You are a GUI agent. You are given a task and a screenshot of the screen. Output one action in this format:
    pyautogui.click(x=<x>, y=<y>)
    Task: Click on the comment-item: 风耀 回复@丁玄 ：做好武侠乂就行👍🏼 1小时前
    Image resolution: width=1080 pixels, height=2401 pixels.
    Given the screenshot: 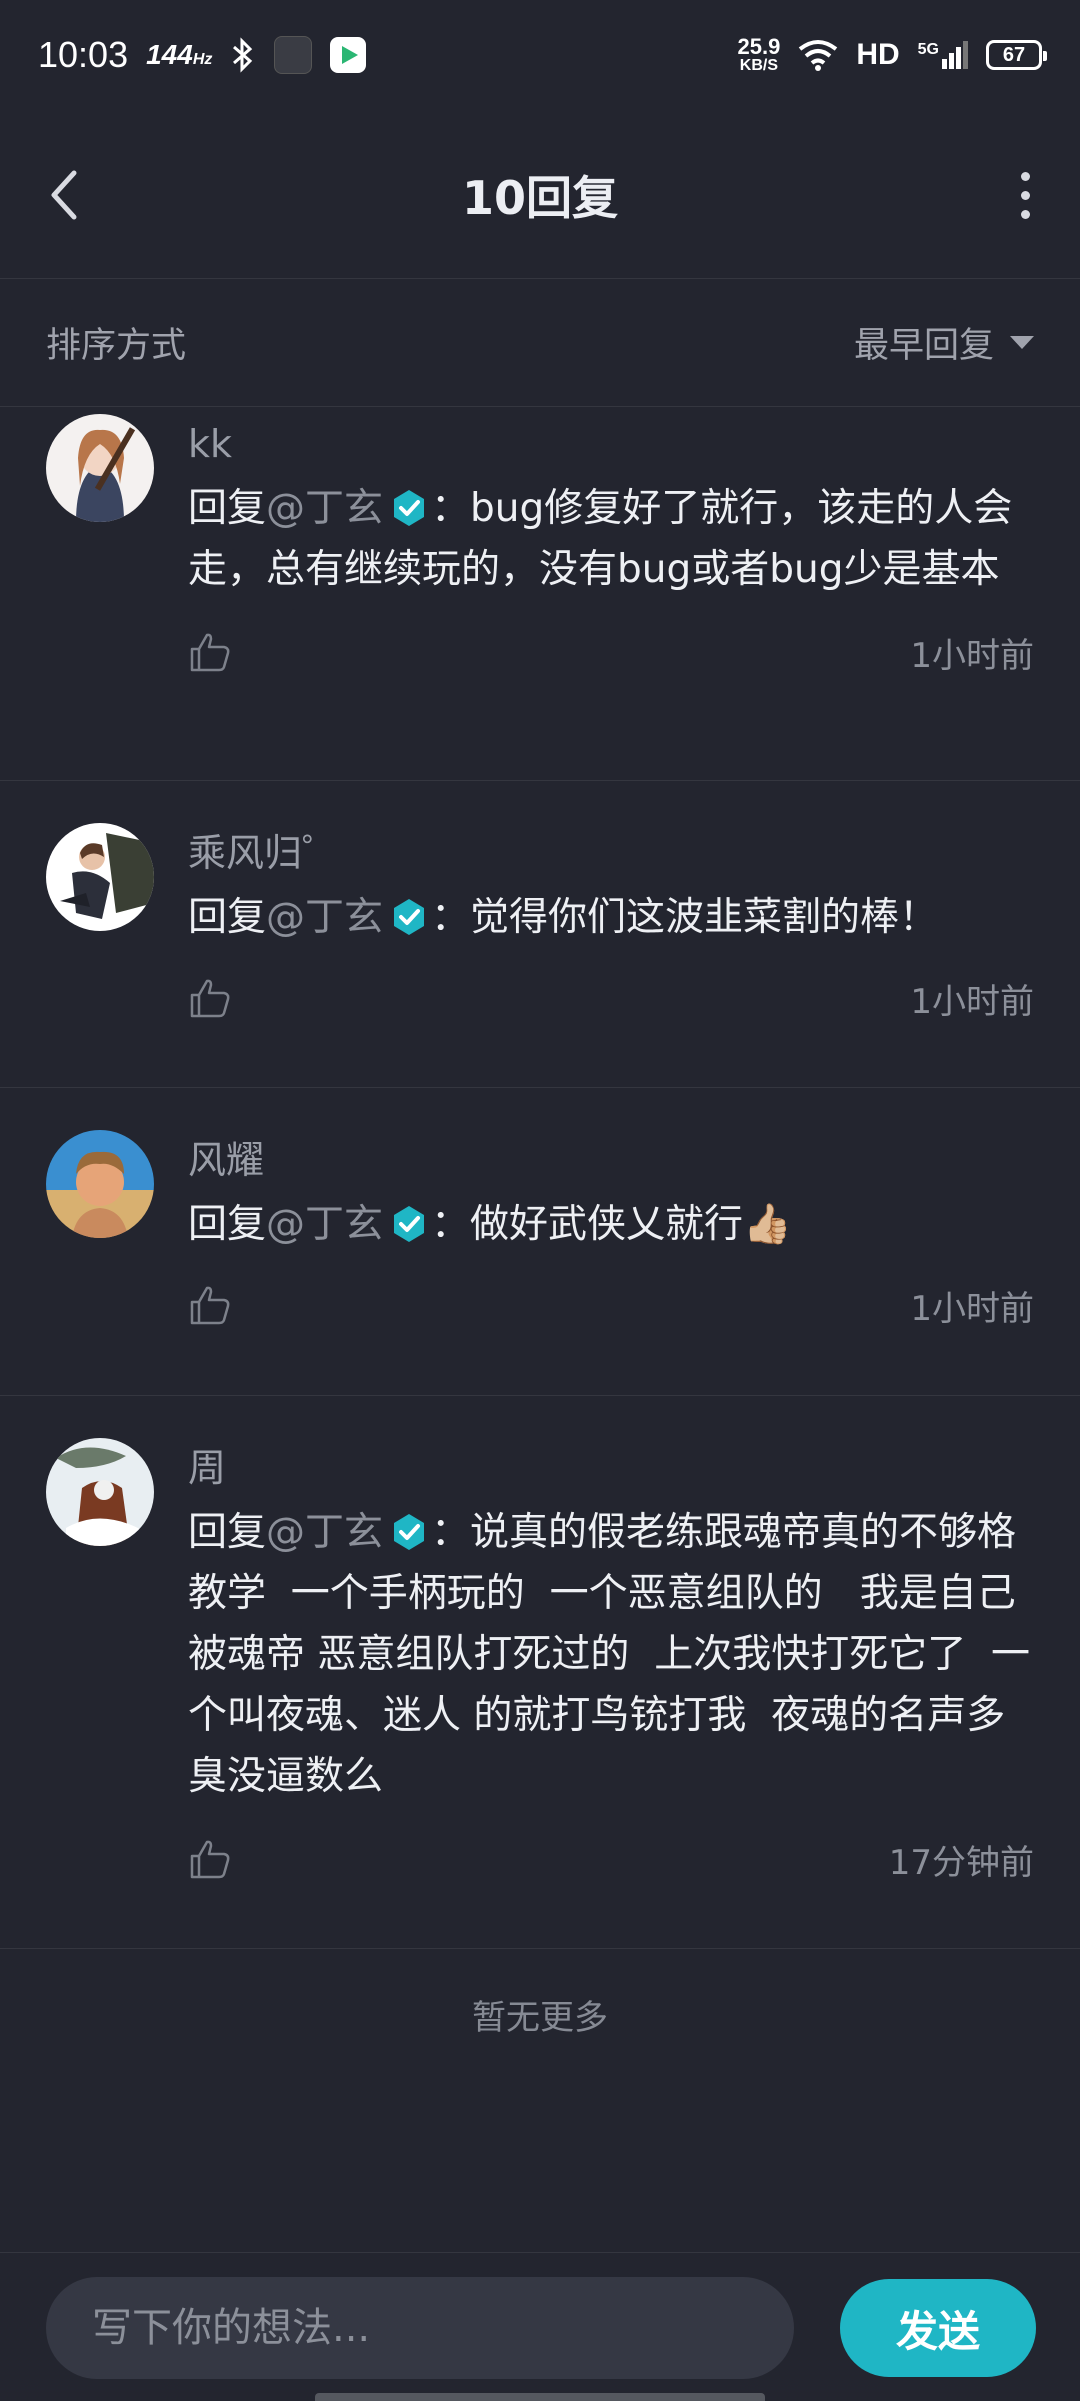 What is the action you would take?
    pyautogui.click(x=540, y=1242)
    